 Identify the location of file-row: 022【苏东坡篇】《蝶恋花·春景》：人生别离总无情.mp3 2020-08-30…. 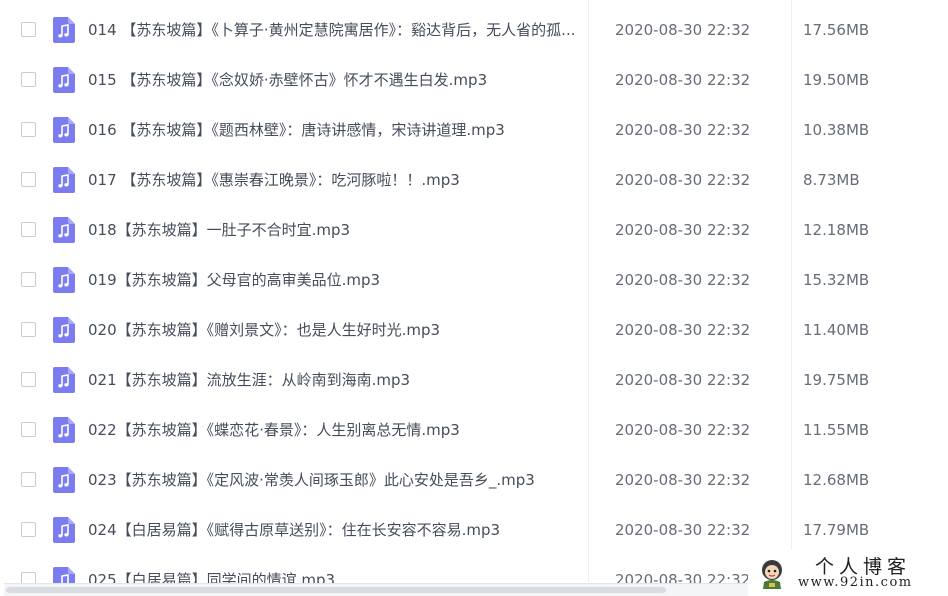
(474, 431).